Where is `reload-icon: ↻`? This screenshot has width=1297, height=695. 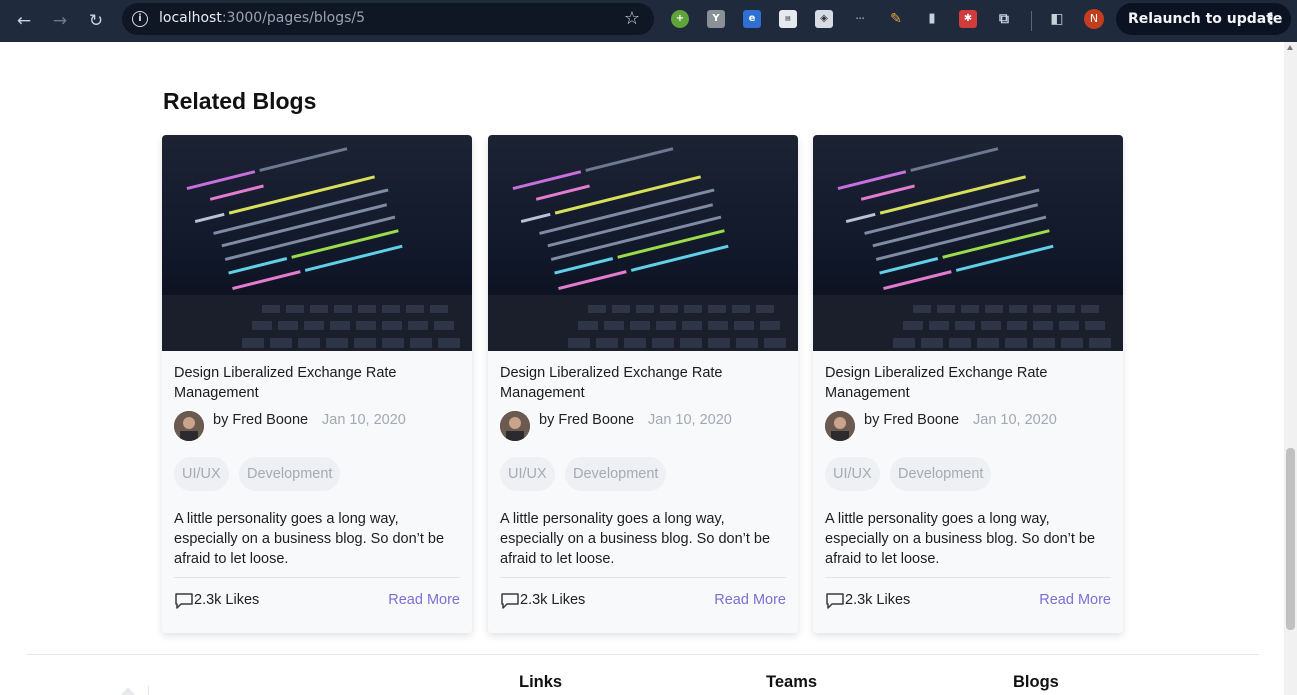
reload-icon: ↻ is located at coordinates (96, 21).